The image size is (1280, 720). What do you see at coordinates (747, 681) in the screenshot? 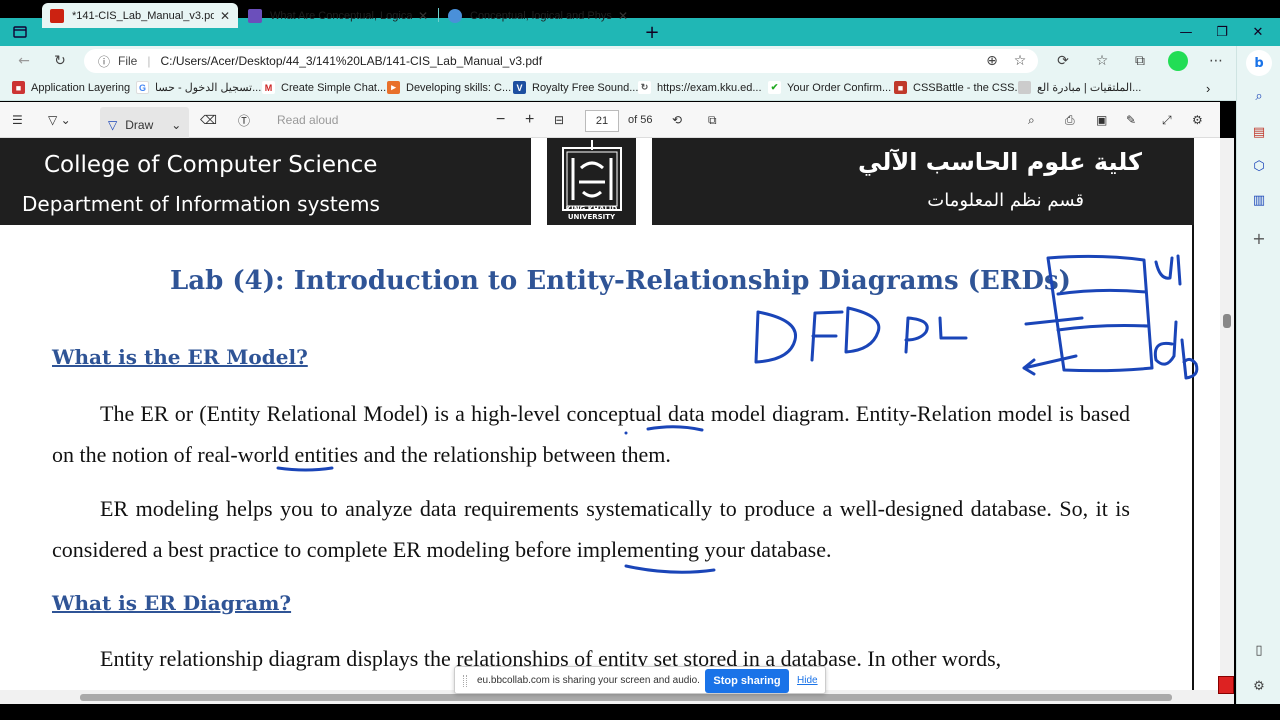
I see `stop-sharing-button: Stop sharing` at bounding box center [747, 681].